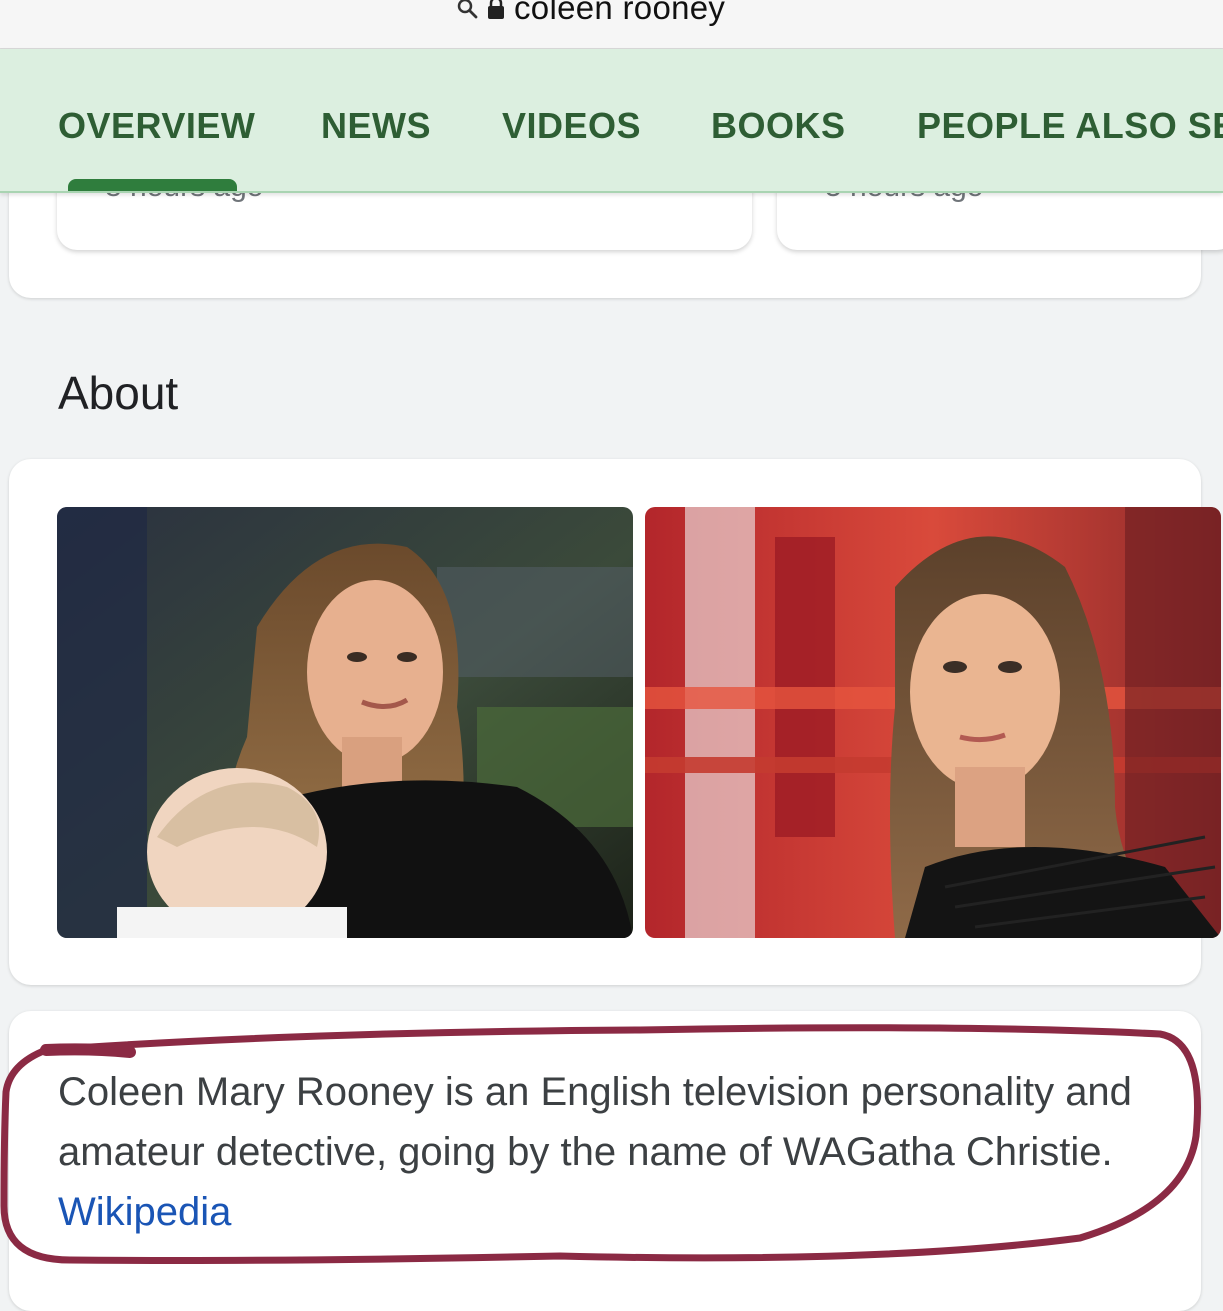 Image resolution: width=1223 pixels, height=1311 pixels. I want to click on tab-videos: VIDEOS, so click(571, 126).